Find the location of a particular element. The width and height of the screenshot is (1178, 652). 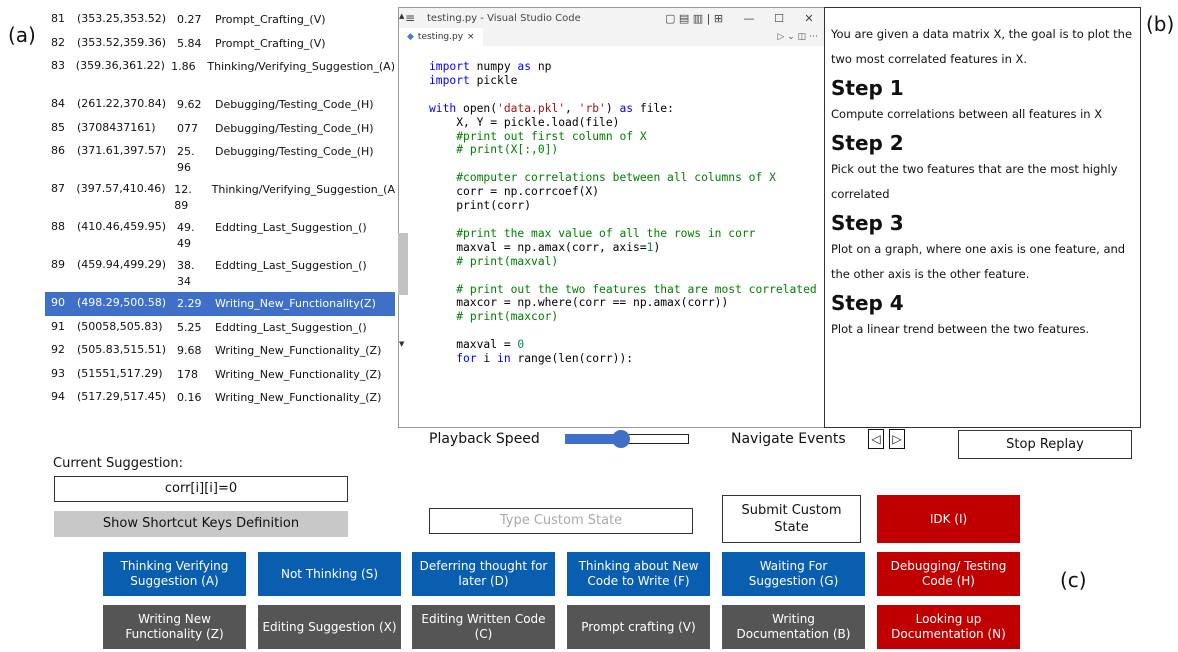

state-deferring-button: Deferring thought for later (D) is located at coordinates (483, 574).